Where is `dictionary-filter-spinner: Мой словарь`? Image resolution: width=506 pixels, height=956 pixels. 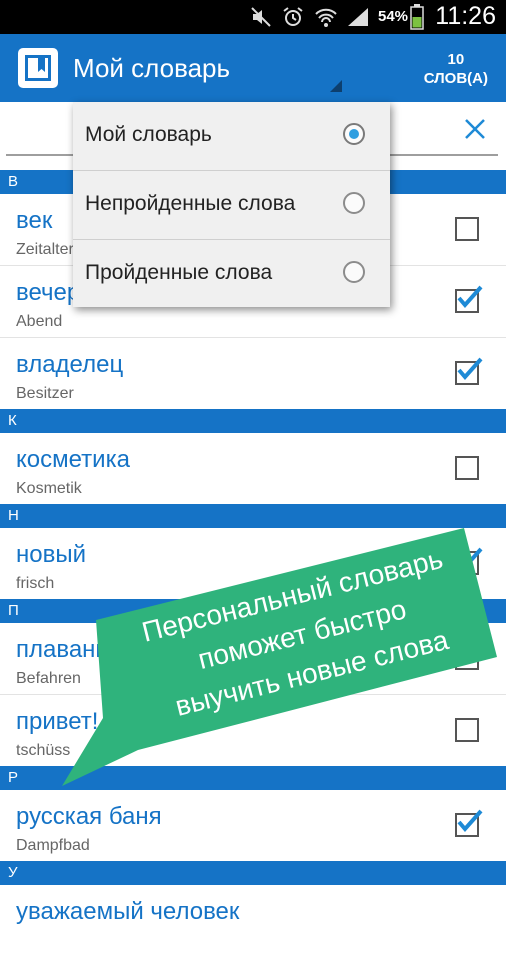
dictionary-filter-spinner: Мой словарь is located at coordinates (151, 68).